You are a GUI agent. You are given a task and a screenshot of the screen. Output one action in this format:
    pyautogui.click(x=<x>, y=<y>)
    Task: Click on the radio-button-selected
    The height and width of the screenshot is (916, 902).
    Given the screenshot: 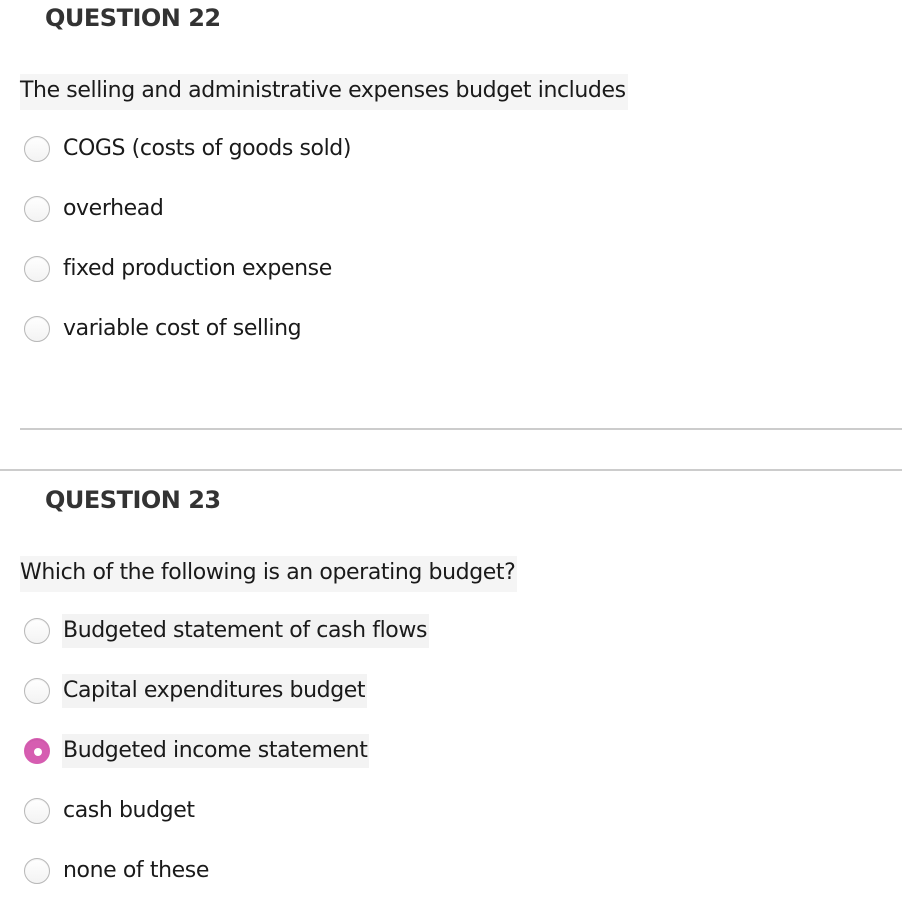 What is the action you would take?
    pyautogui.click(x=37, y=751)
    